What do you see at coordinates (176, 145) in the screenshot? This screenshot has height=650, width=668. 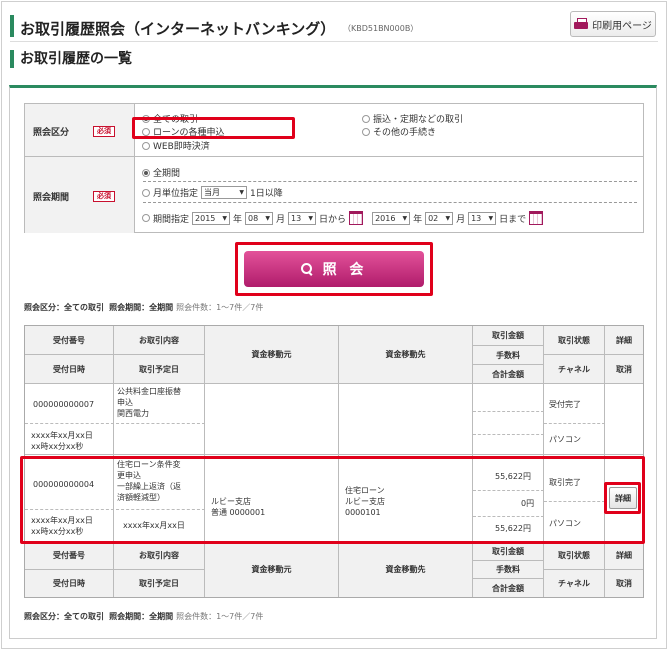 I see `type-option-web: WEB即時決済` at bounding box center [176, 145].